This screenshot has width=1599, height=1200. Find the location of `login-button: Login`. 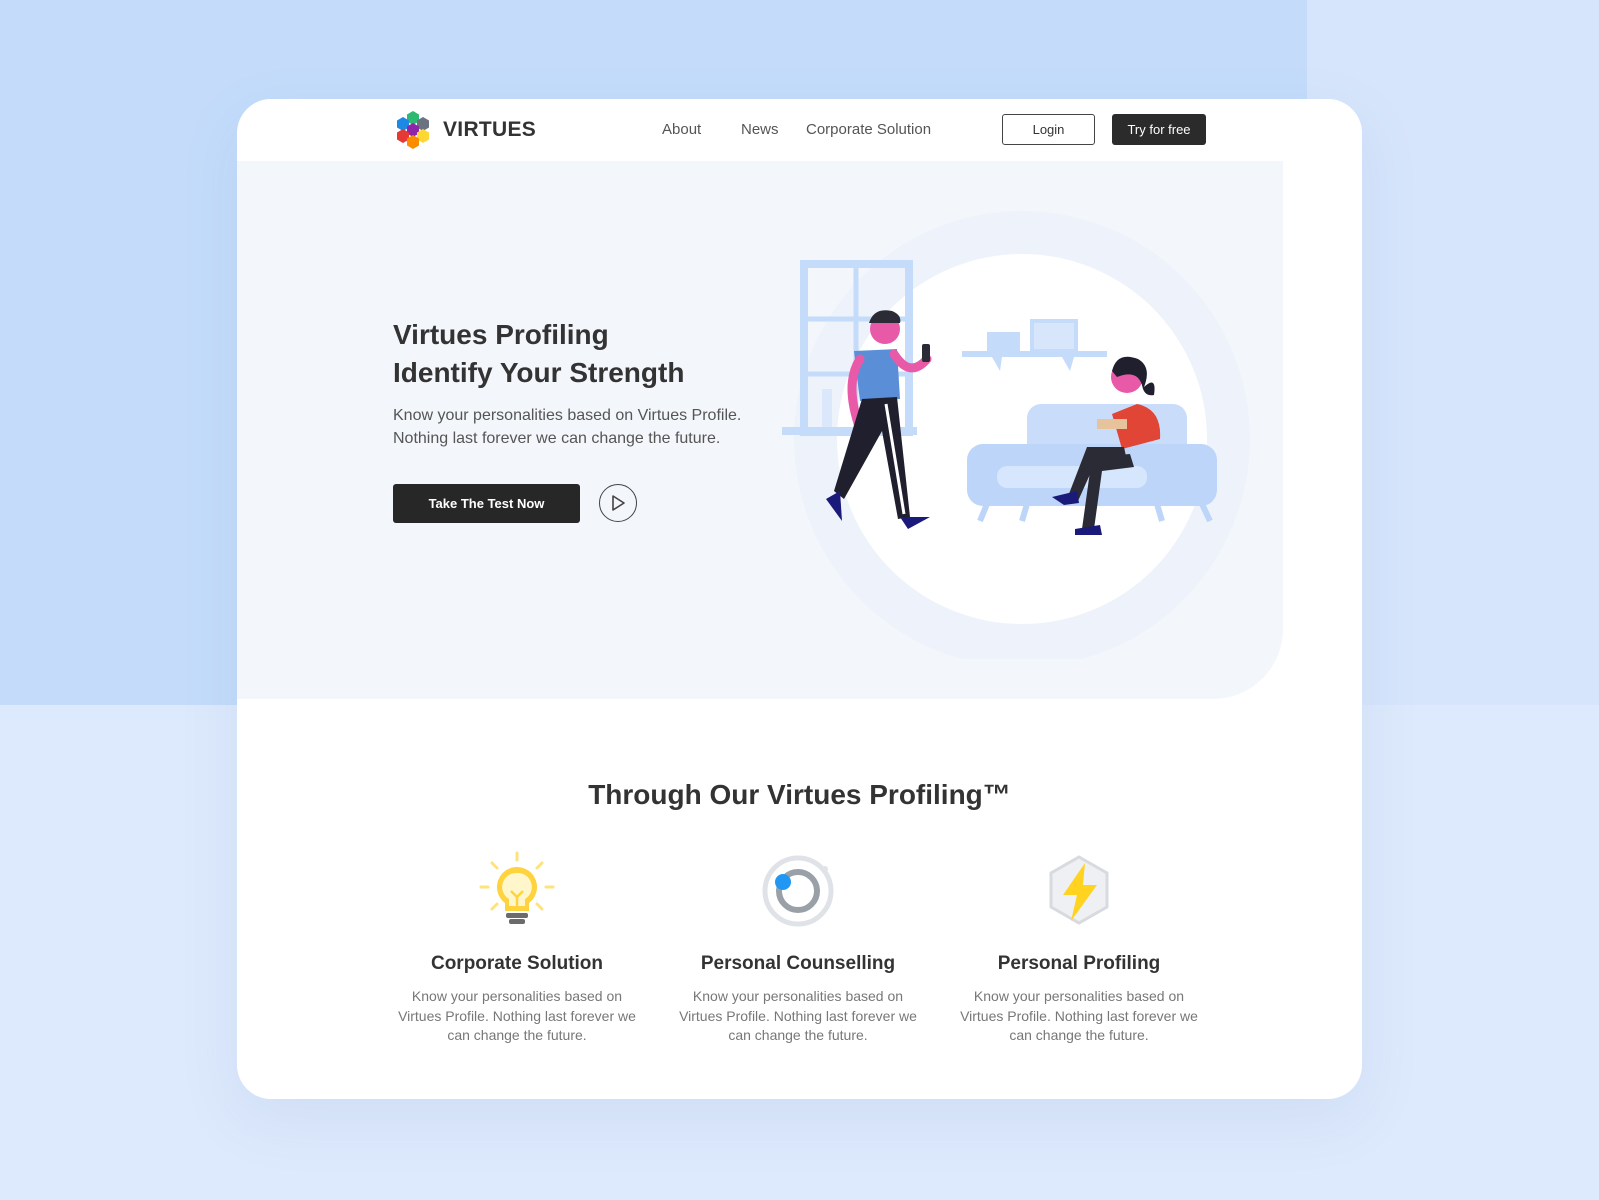

login-button: Login is located at coordinates (1048, 129).